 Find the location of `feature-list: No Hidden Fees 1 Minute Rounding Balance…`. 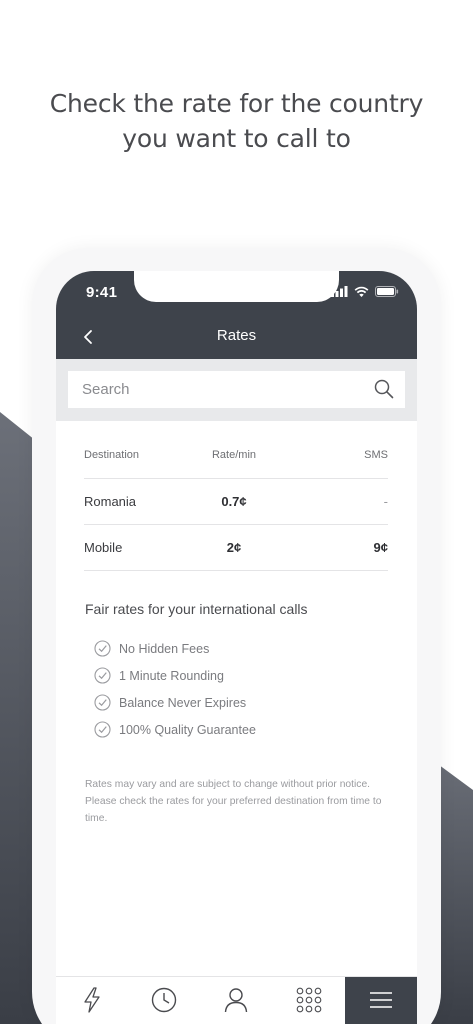

feature-list: No Hidden Fees 1 Minute Rounding Balance… is located at coordinates (175, 689).